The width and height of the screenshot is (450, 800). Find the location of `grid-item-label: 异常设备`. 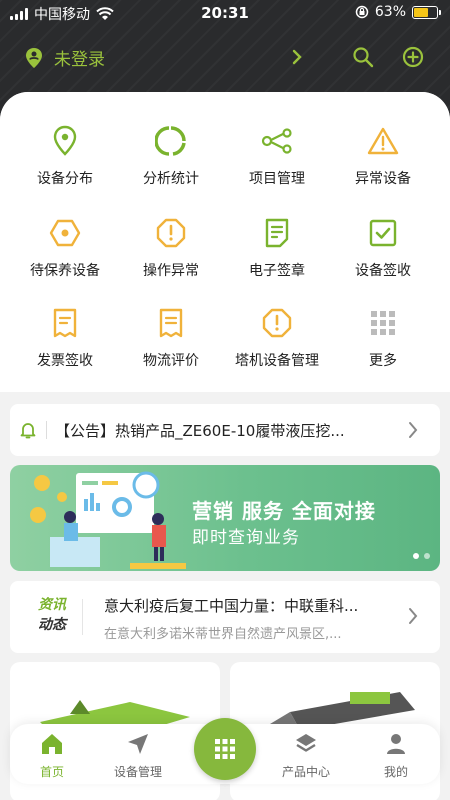

grid-item-label: 异常设备 is located at coordinates (383, 179).